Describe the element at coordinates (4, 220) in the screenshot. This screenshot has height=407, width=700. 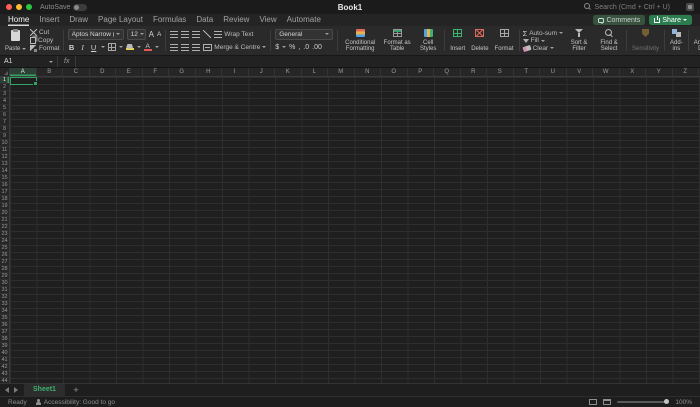
I see `row-header-21: 21` at that location.